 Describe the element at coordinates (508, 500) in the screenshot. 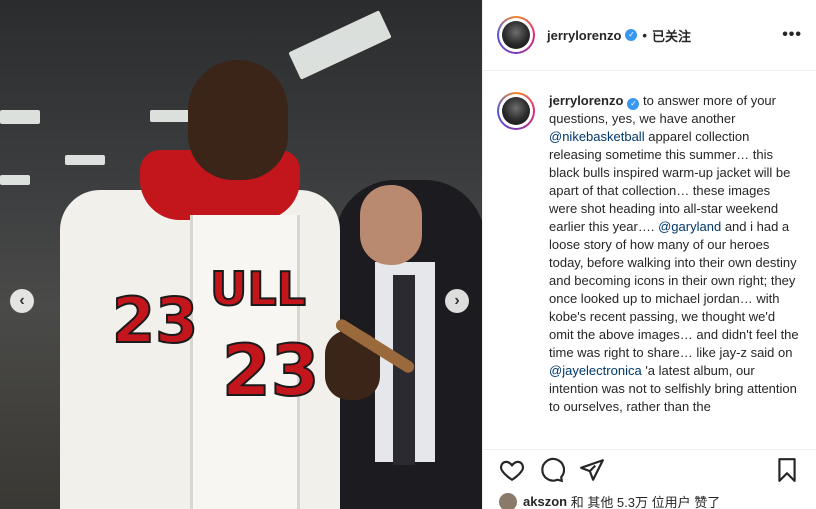

I see `liker-avatar` at that location.